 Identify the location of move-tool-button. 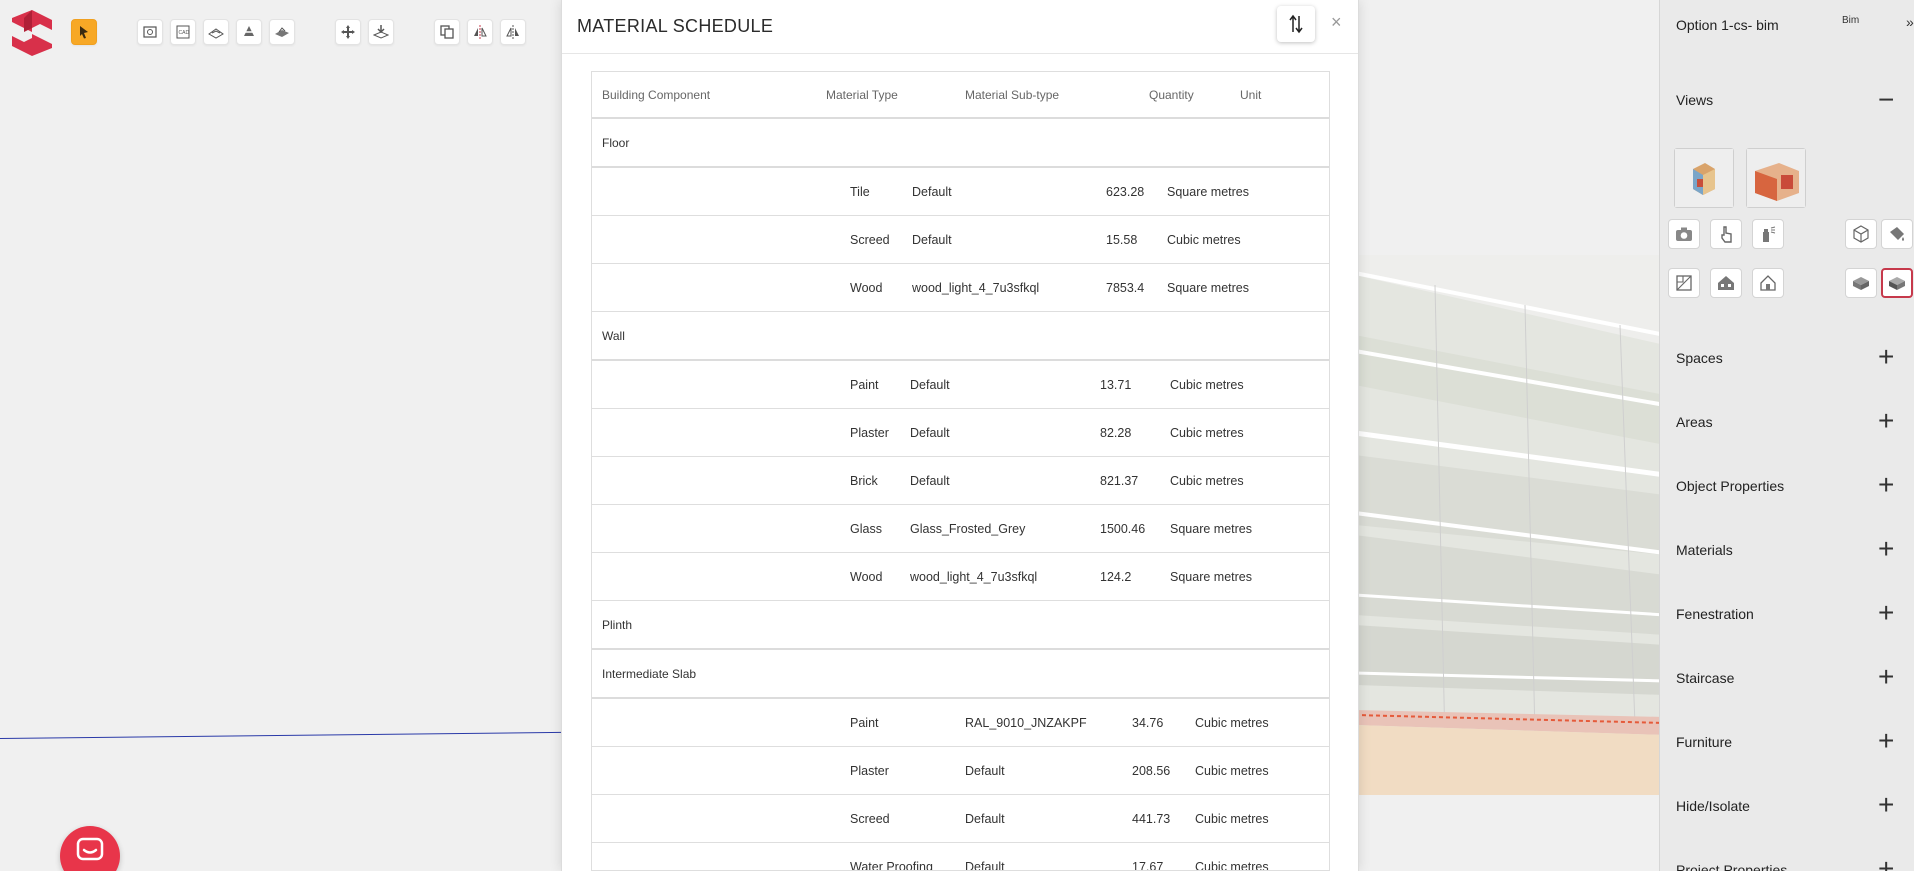
(348, 32).